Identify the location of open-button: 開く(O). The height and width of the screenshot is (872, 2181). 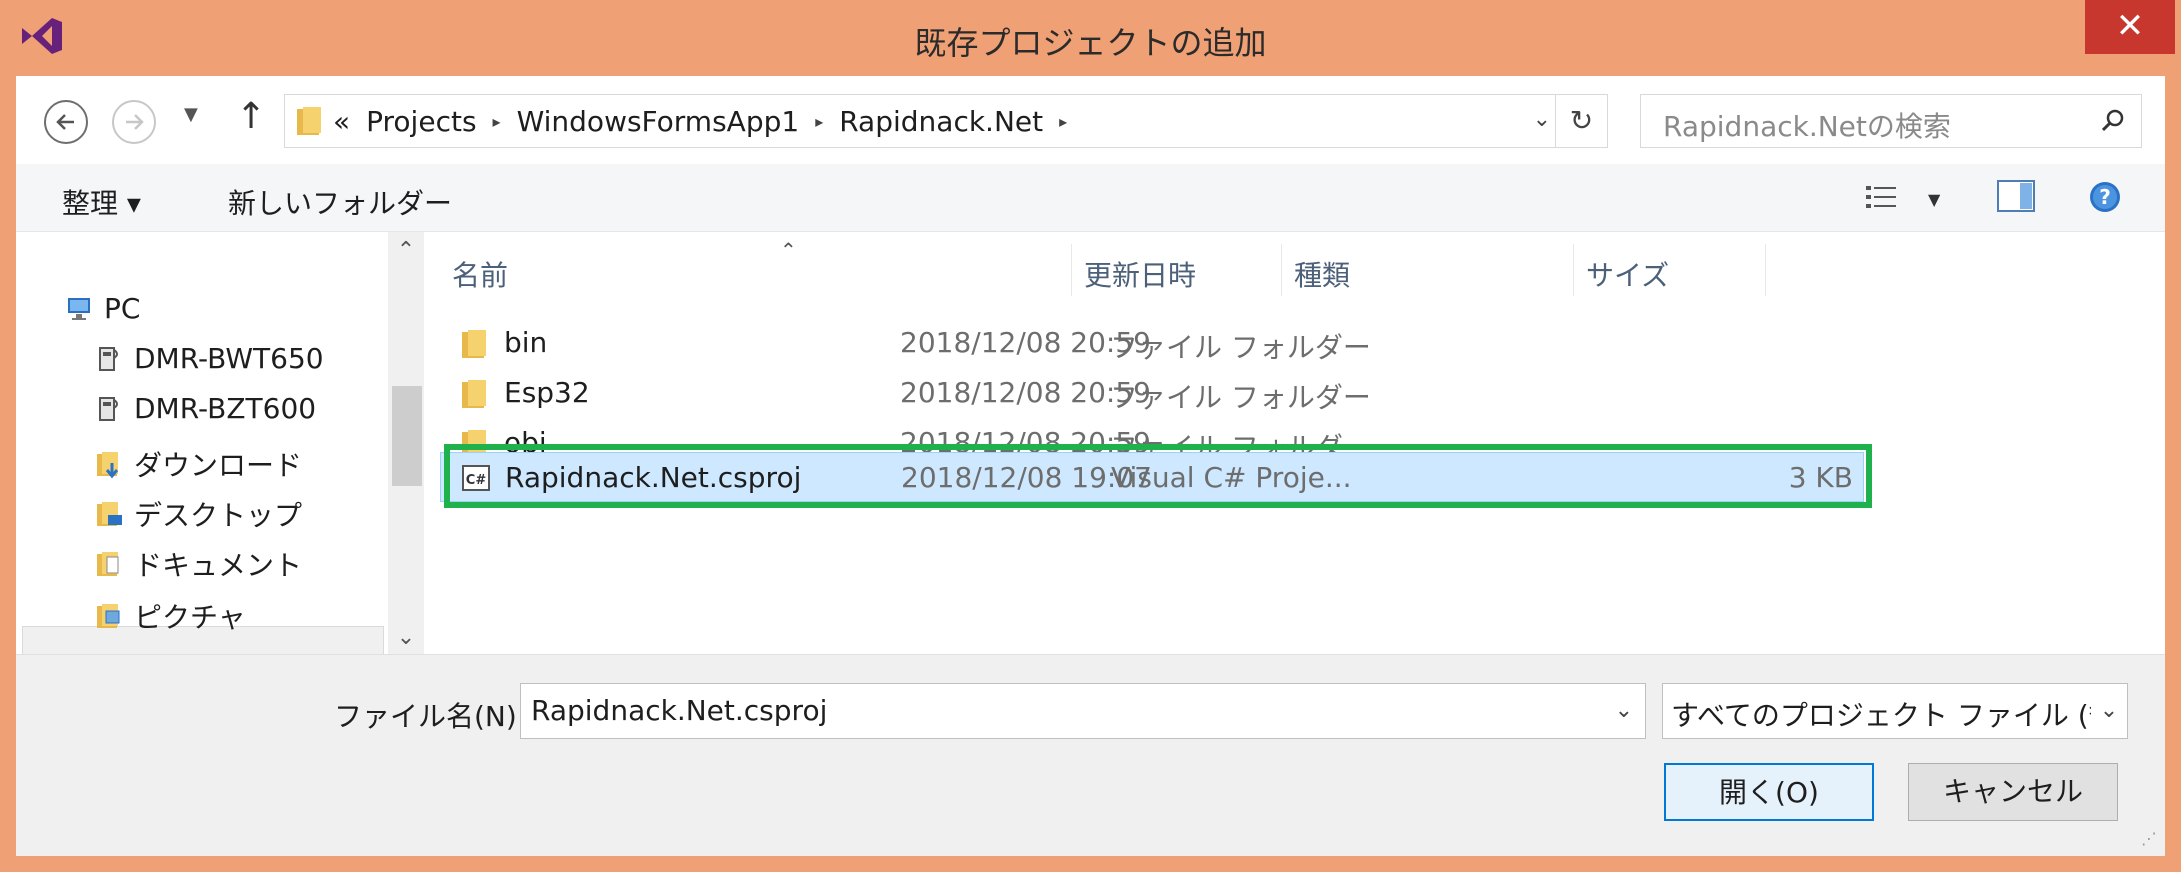
(1769, 792).